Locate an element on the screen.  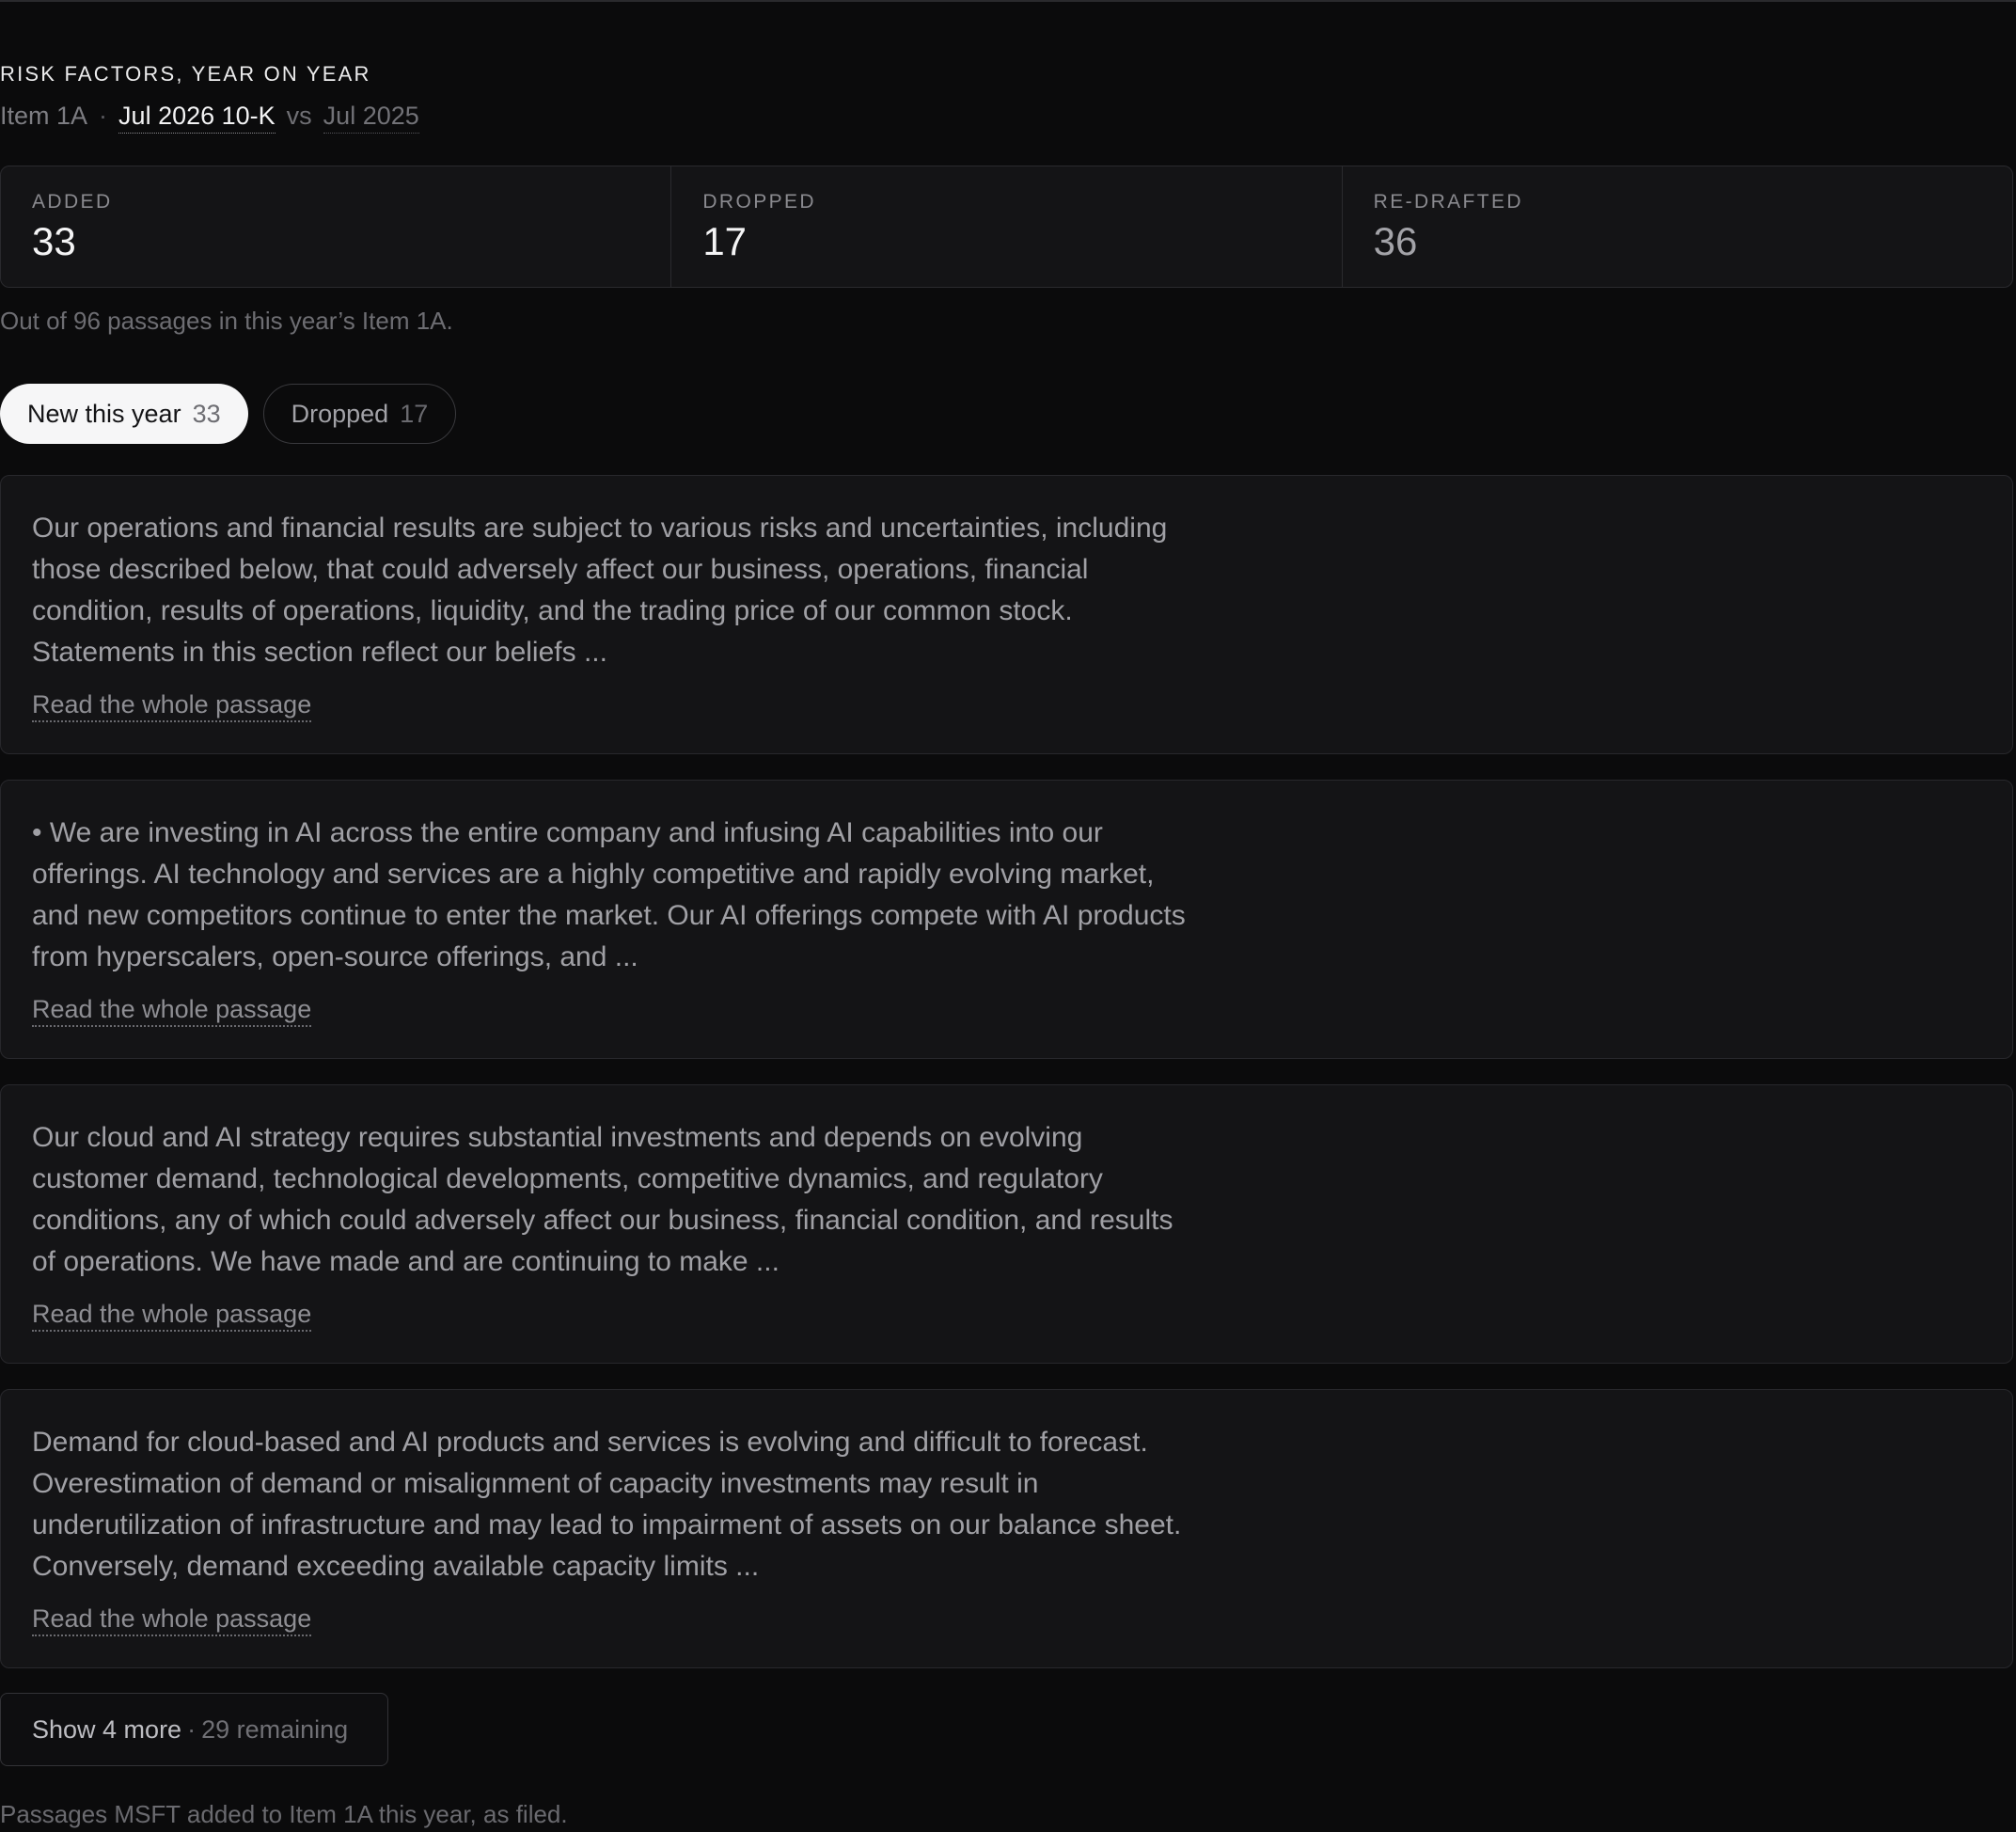
stat-value: 33 is located at coordinates (54, 241).